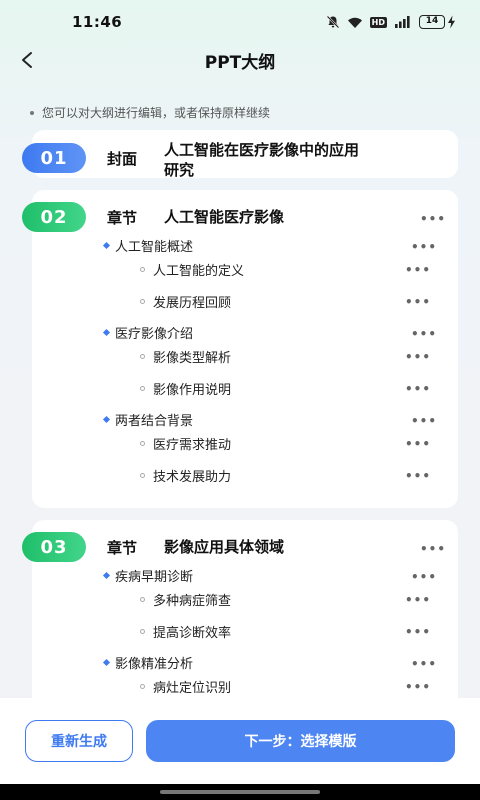  Describe the element at coordinates (378, 22) in the screenshot. I see `hd-icon: HD` at that location.